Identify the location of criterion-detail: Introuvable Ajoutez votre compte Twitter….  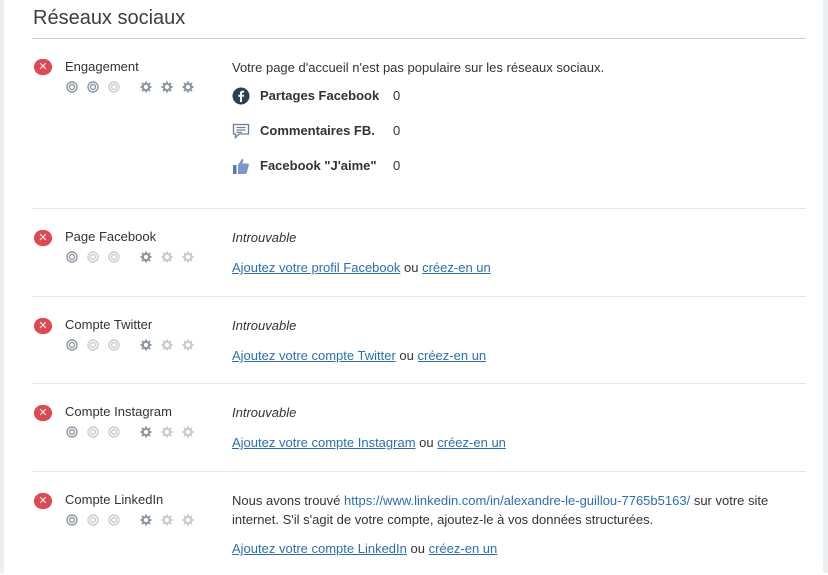
(512, 340).